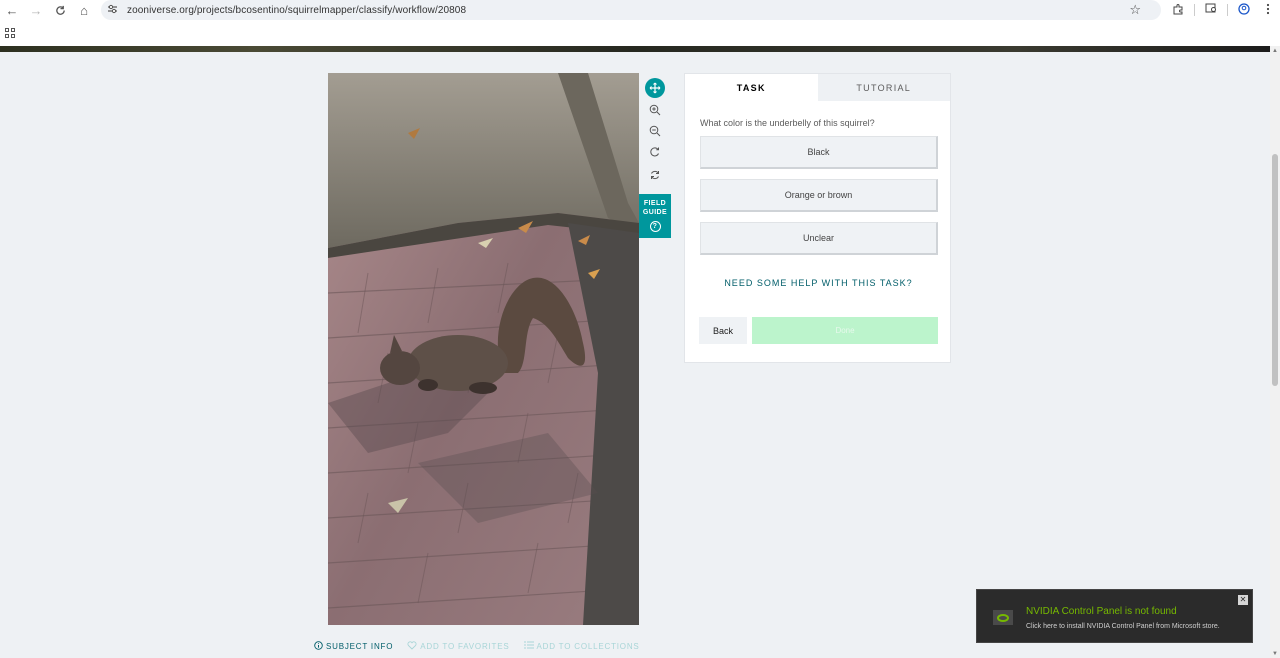 The image size is (1280, 658). I want to click on info-icon, so click(318, 646).